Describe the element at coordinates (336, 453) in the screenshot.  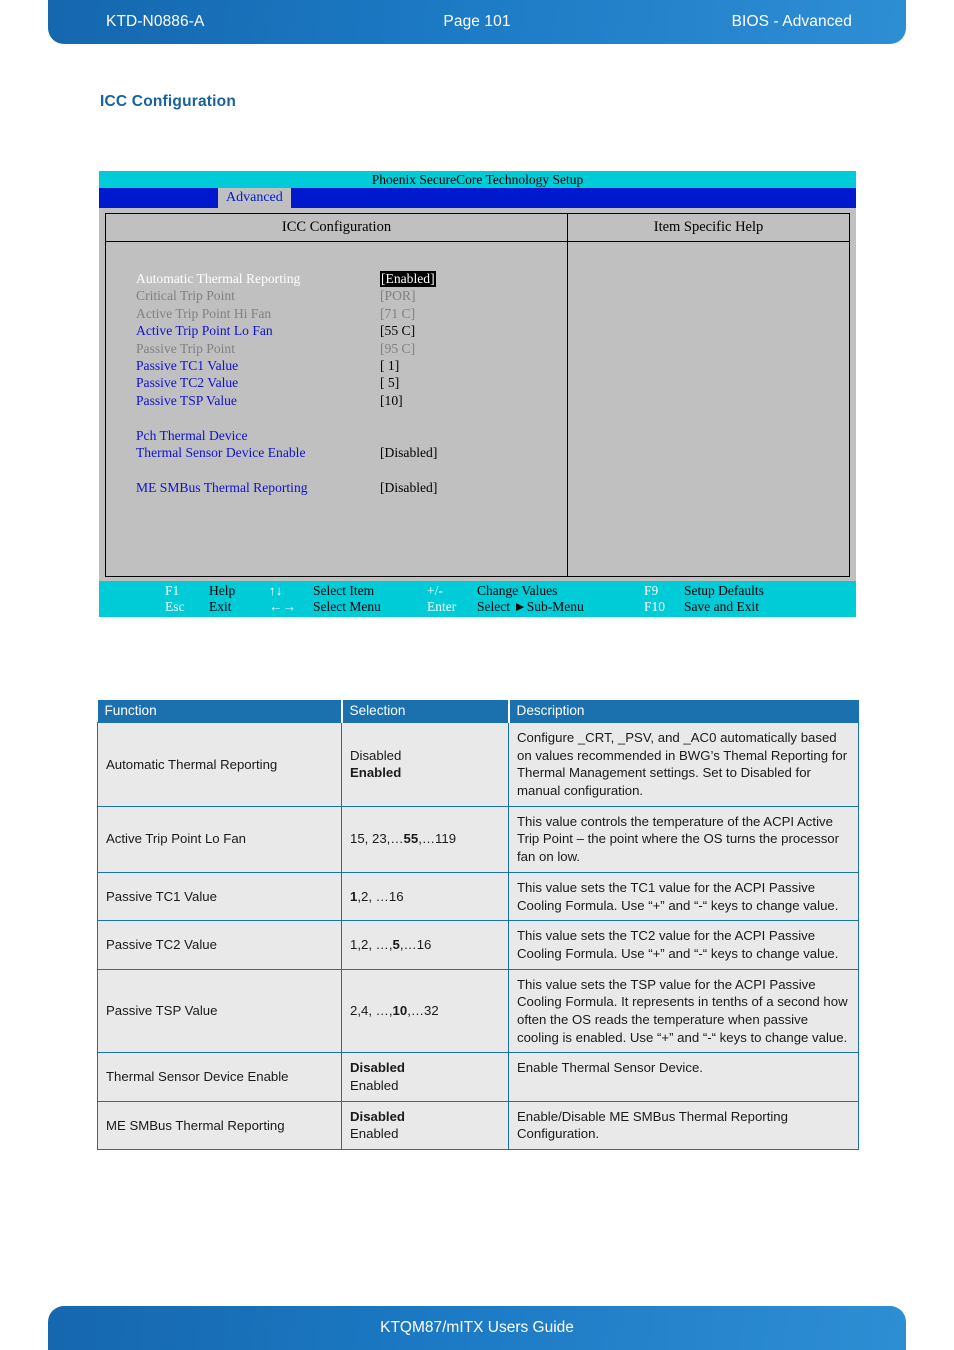
I see `bios-option-row: Thermal Sensor Device Enable [Disabled]` at that location.